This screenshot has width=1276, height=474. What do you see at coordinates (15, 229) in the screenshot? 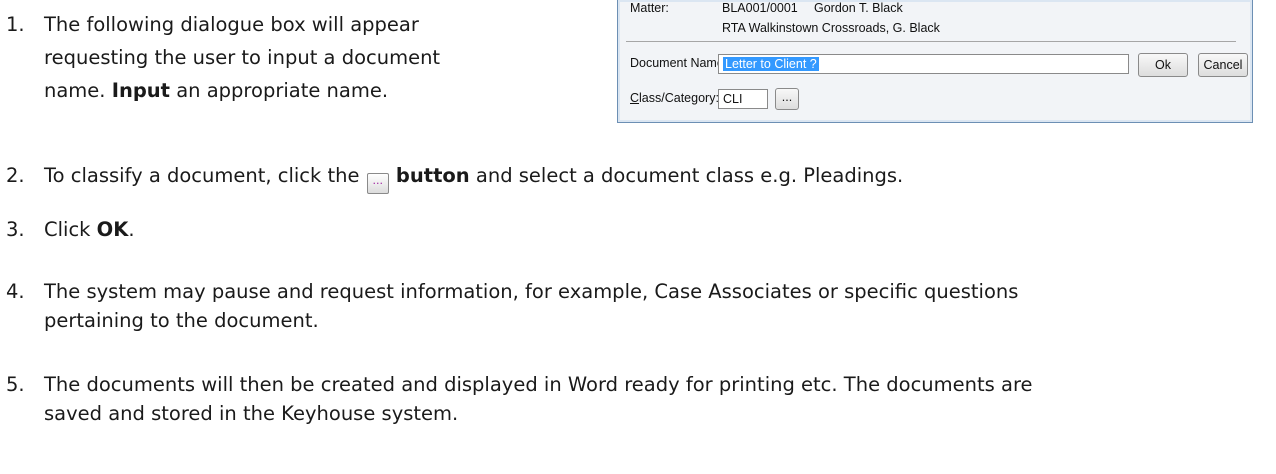
I see `step-number: 3.` at bounding box center [15, 229].